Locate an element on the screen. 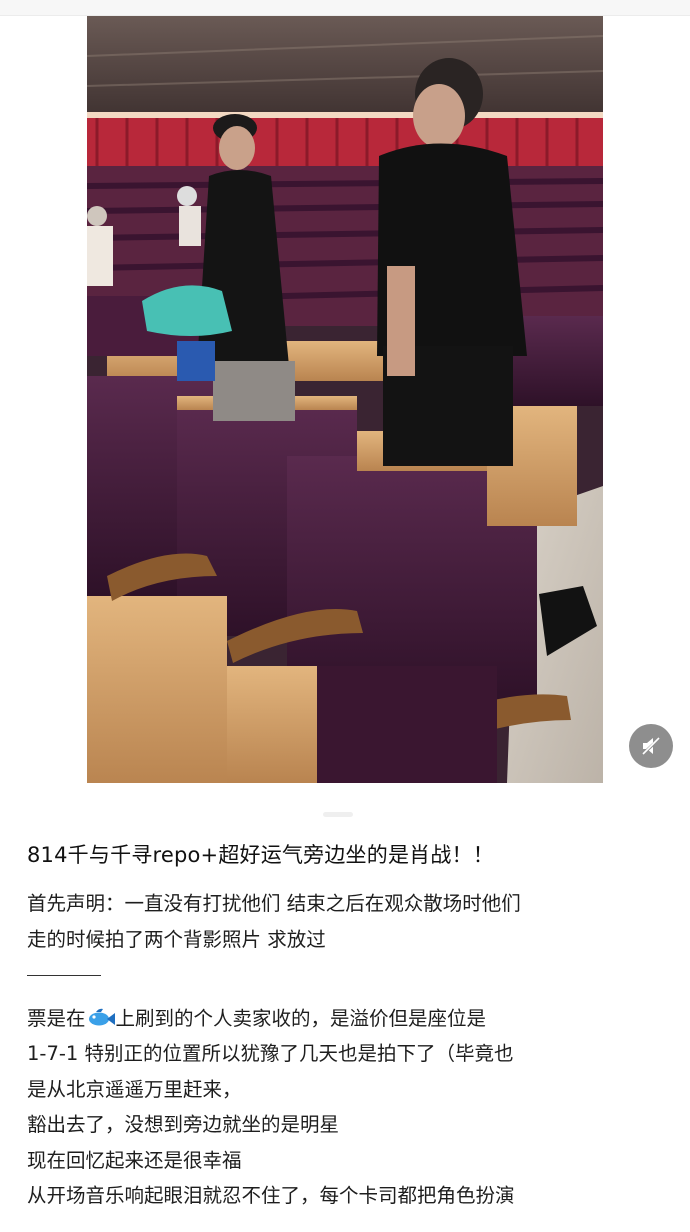 The image size is (690, 1232). bottom-edge is located at coordinates (345, 1227).